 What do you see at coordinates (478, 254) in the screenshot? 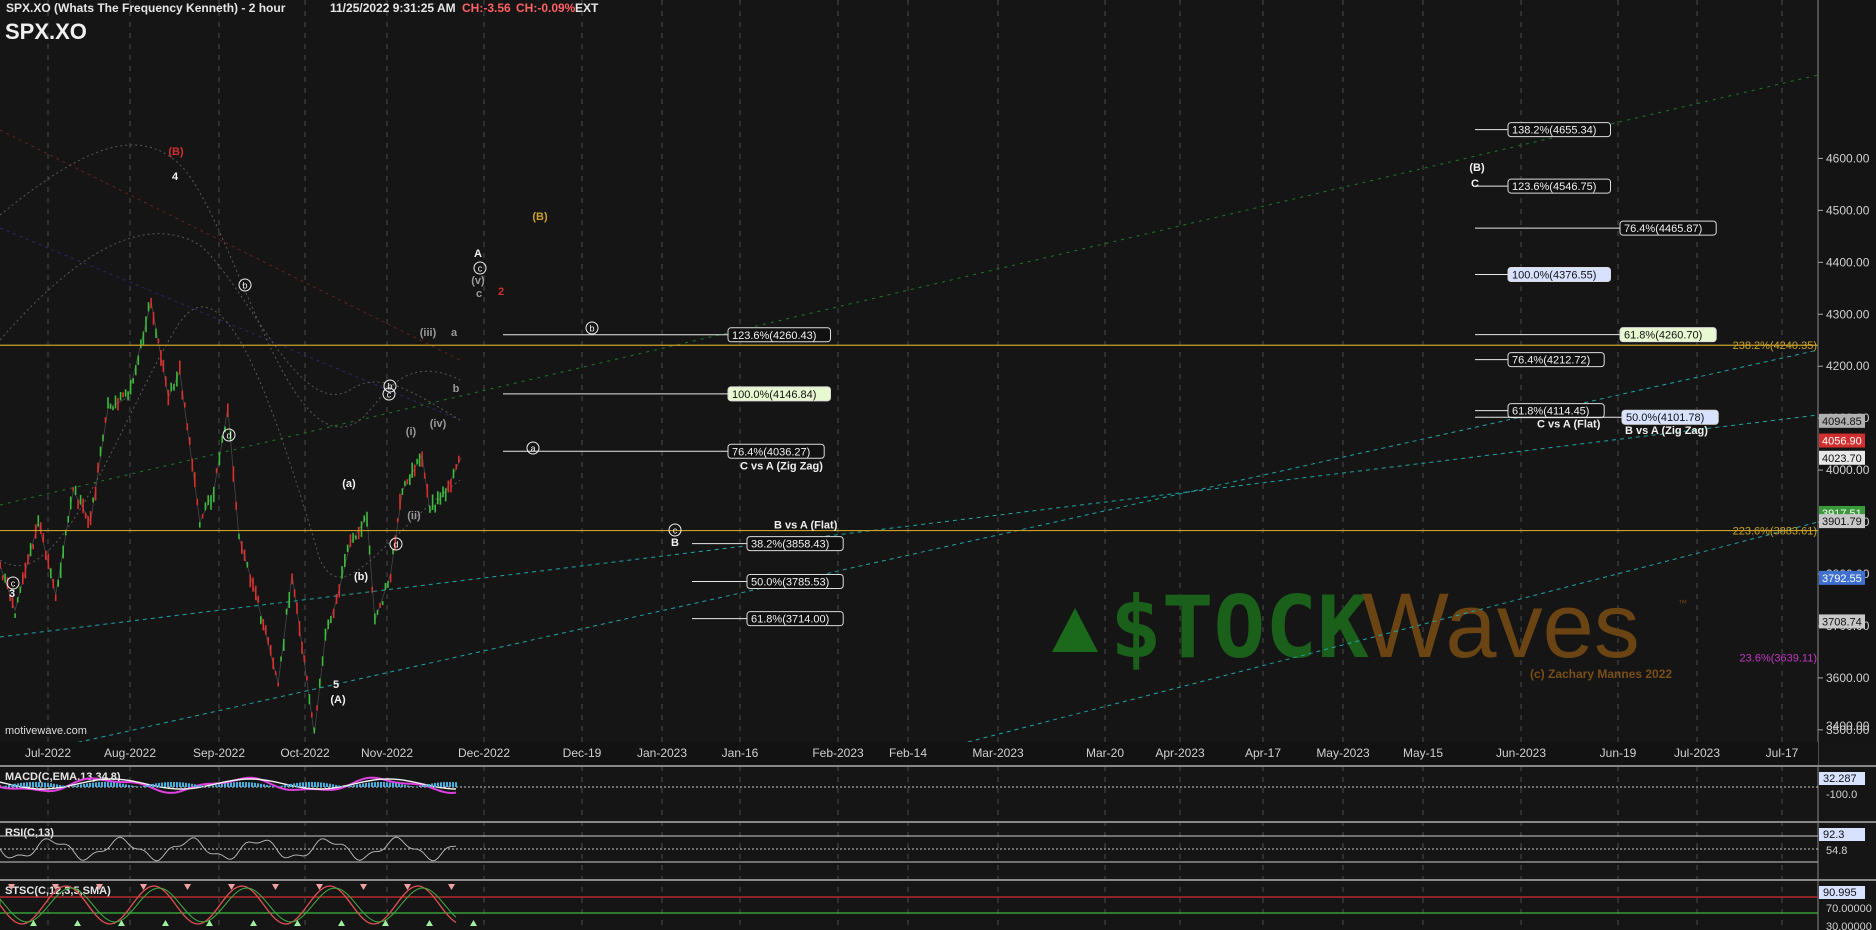
I see `wave-label: A` at bounding box center [478, 254].